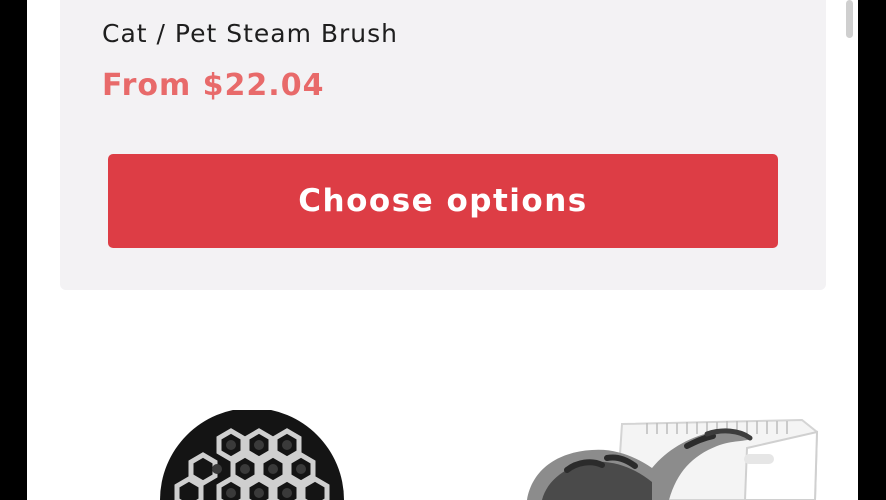  What do you see at coordinates (213, 85) in the screenshot?
I see `product-price: From $22.04` at bounding box center [213, 85].